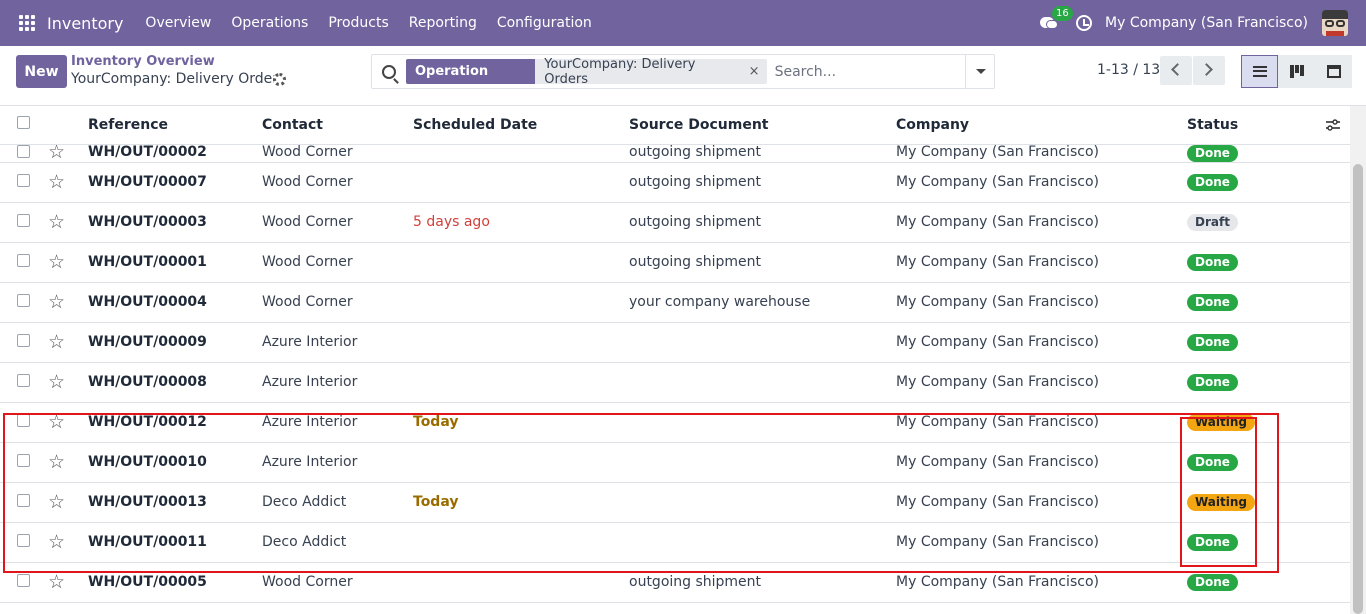  Describe the element at coordinates (175, 262) in the screenshot. I see `cell-reference: WH/OUT/00001` at that location.